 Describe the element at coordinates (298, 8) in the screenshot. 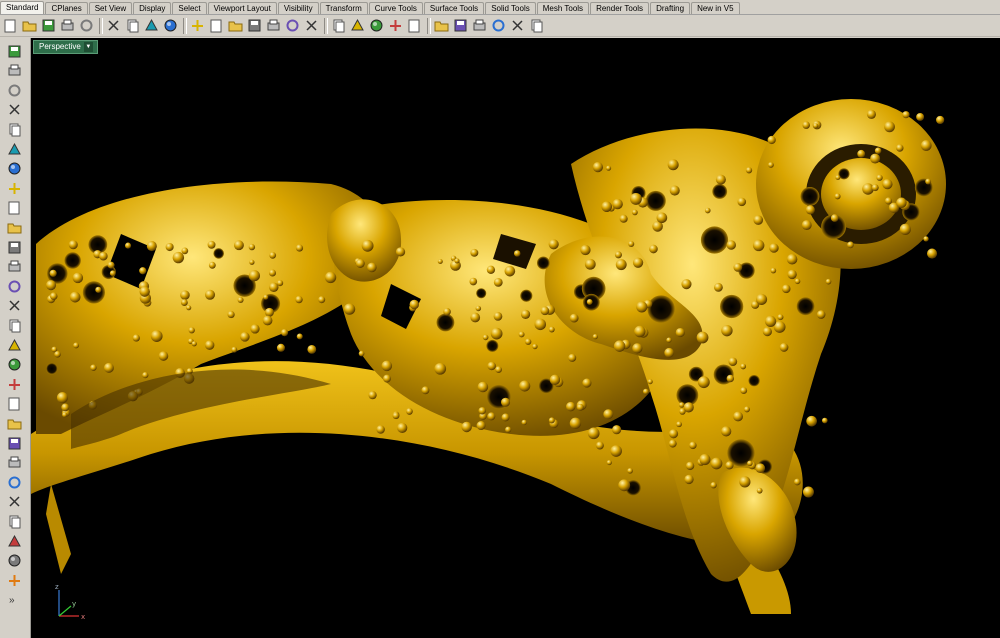

I see `tab-visibility: Visibility` at that location.